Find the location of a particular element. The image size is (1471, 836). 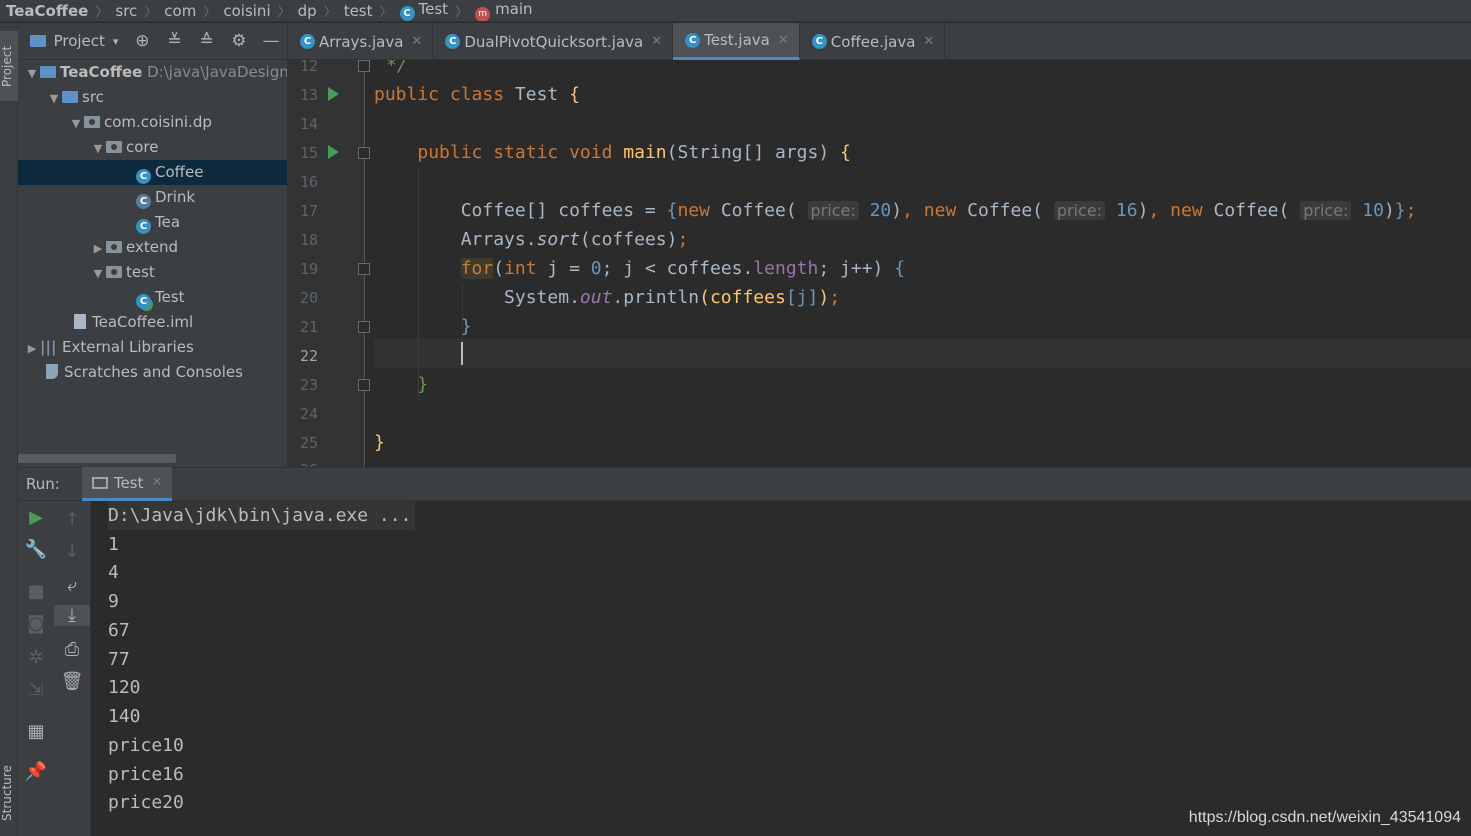

tree-item-tea: C Tea is located at coordinates (152, 222).